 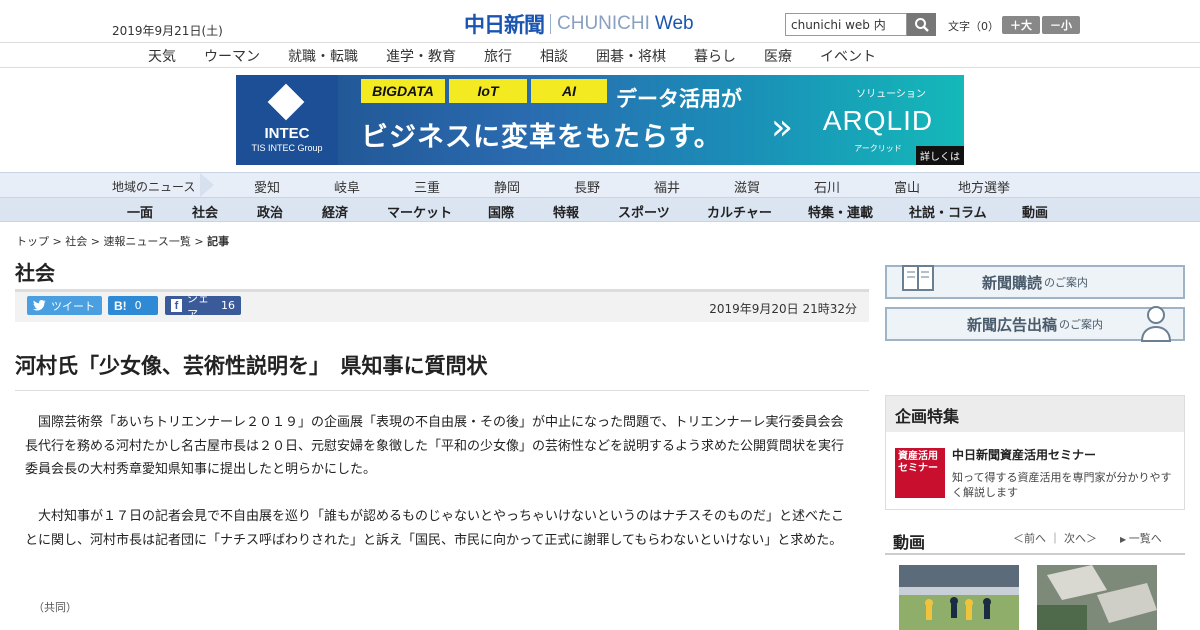 What do you see at coordinates (1145, 538) in the screenshot?
I see `video-list-label: 一覧へ` at bounding box center [1145, 538].